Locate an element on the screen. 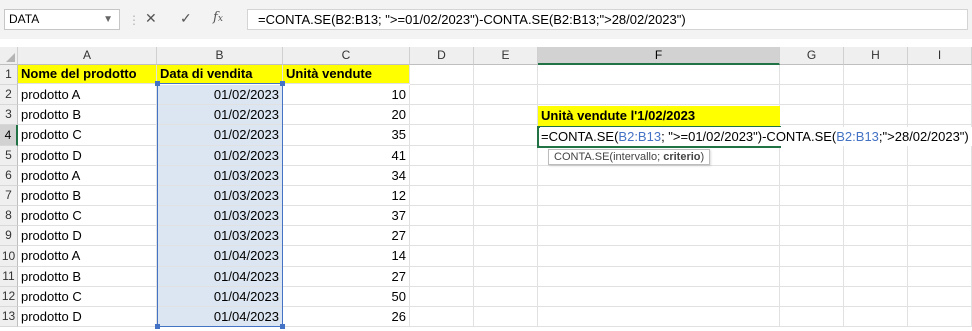 This screenshot has height=331, width=972. cell-units: 37 is located at coordinates (346, 216).